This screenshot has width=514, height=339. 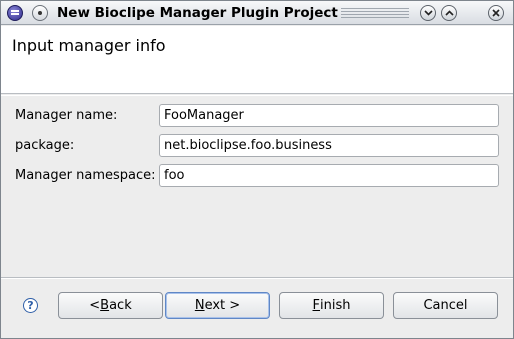 I want to click on back-prefix: <, so click(x=95, y=305).